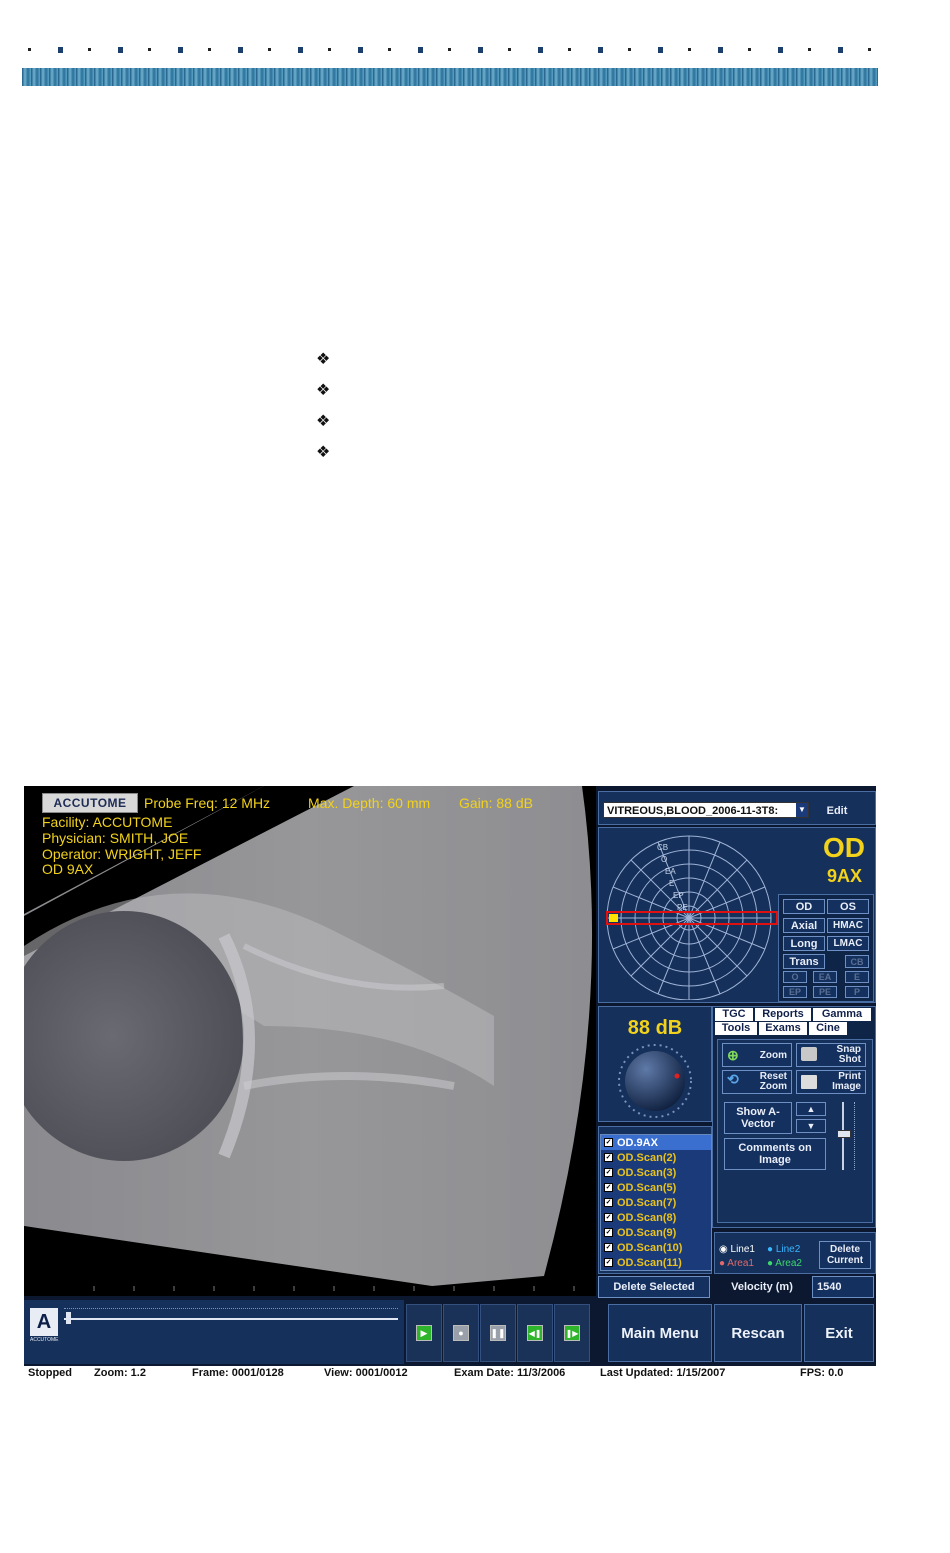 This screenshot has height=1553, width=950. Describe the element at coordinates (762, 1287) in the screenshot. I see `velocity-label: Velocity (m)` at that location.